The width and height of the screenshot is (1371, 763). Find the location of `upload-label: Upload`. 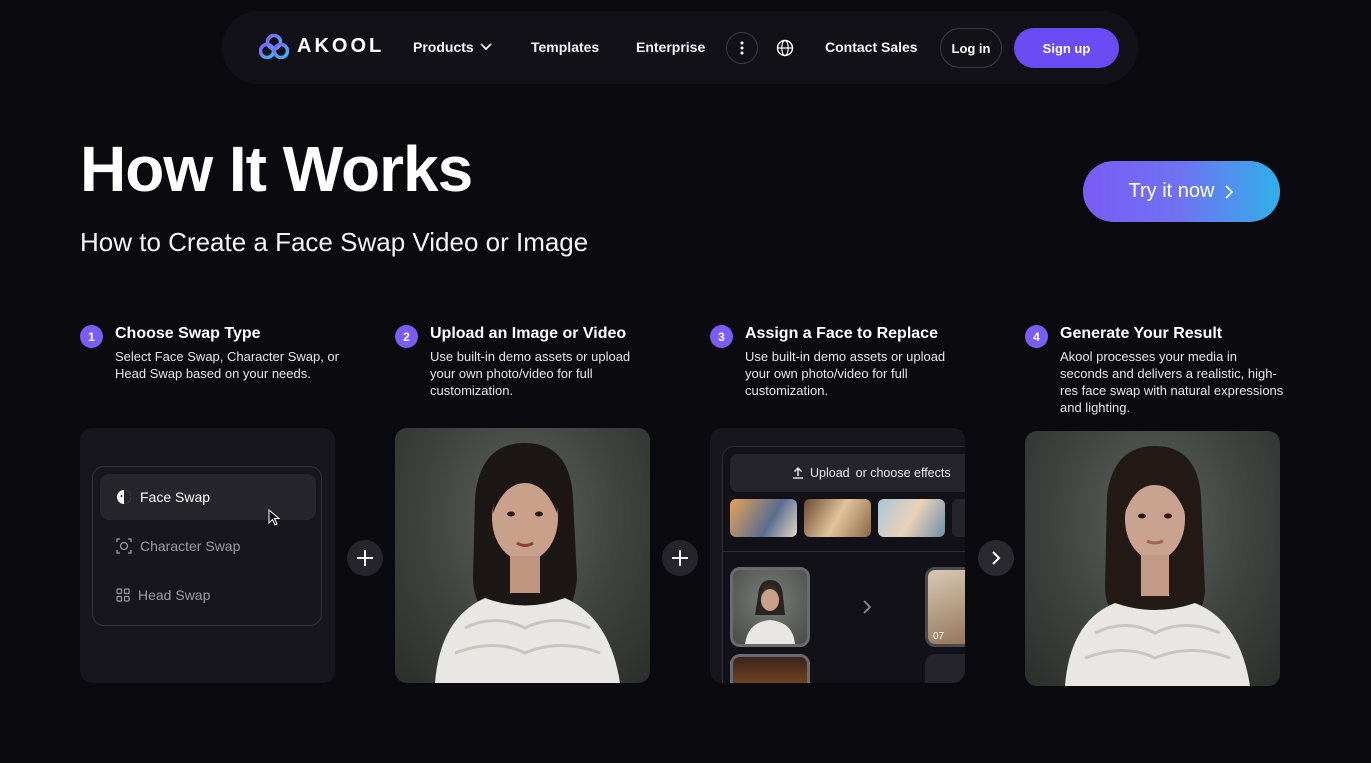

upload-label: Upload is located at coordinates (830, 473).